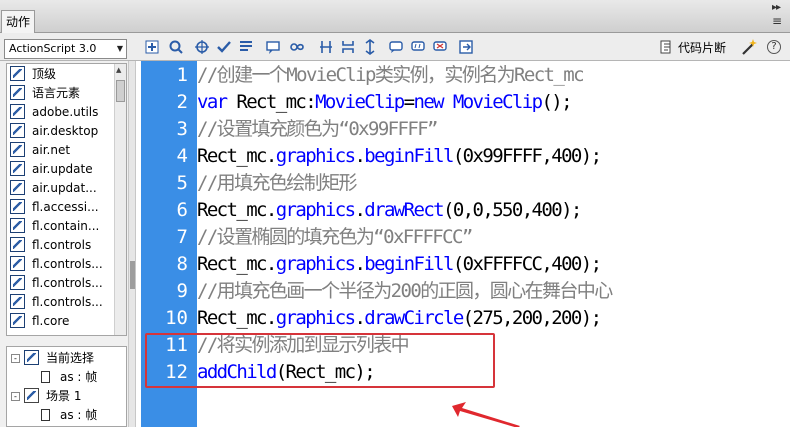 This screenshot has width=790, height=427. I want to click on code-text: //用填充色绘制矩形, so click(277, 183).